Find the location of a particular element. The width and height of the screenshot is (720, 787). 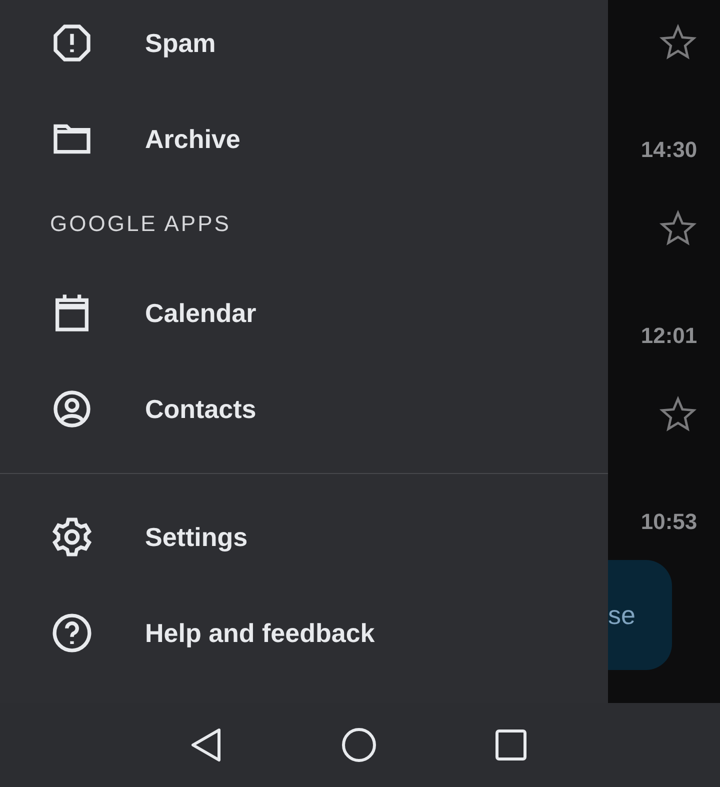

drawer-item: Help and feedback is located at coordinates (304, 633).